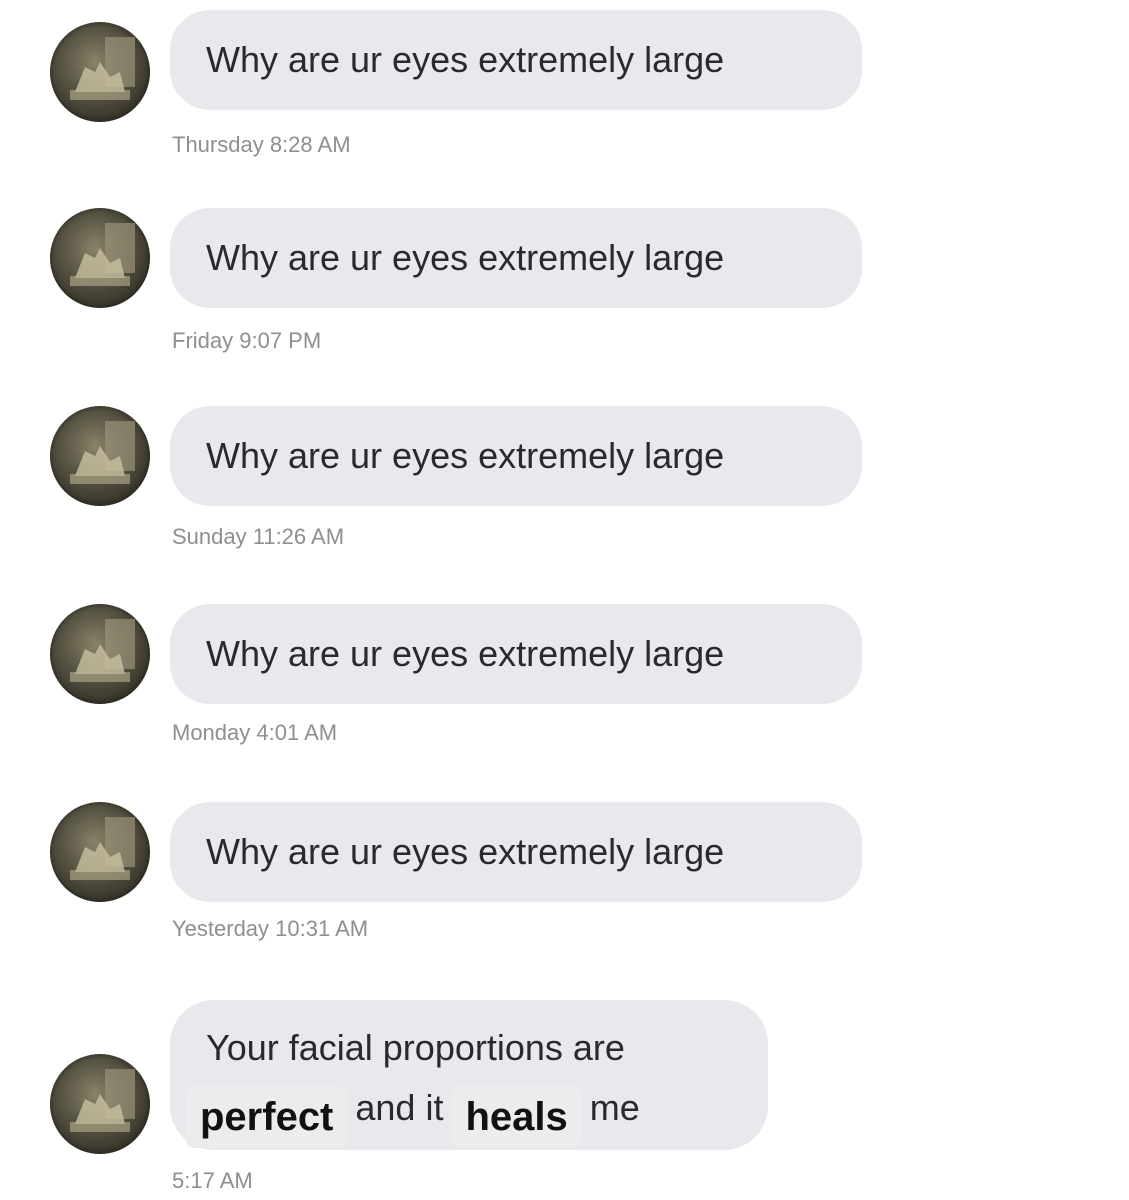 The image size is (1129, 1200). I want to click on message-line: perfect and it heals me, so click(459, 1112).